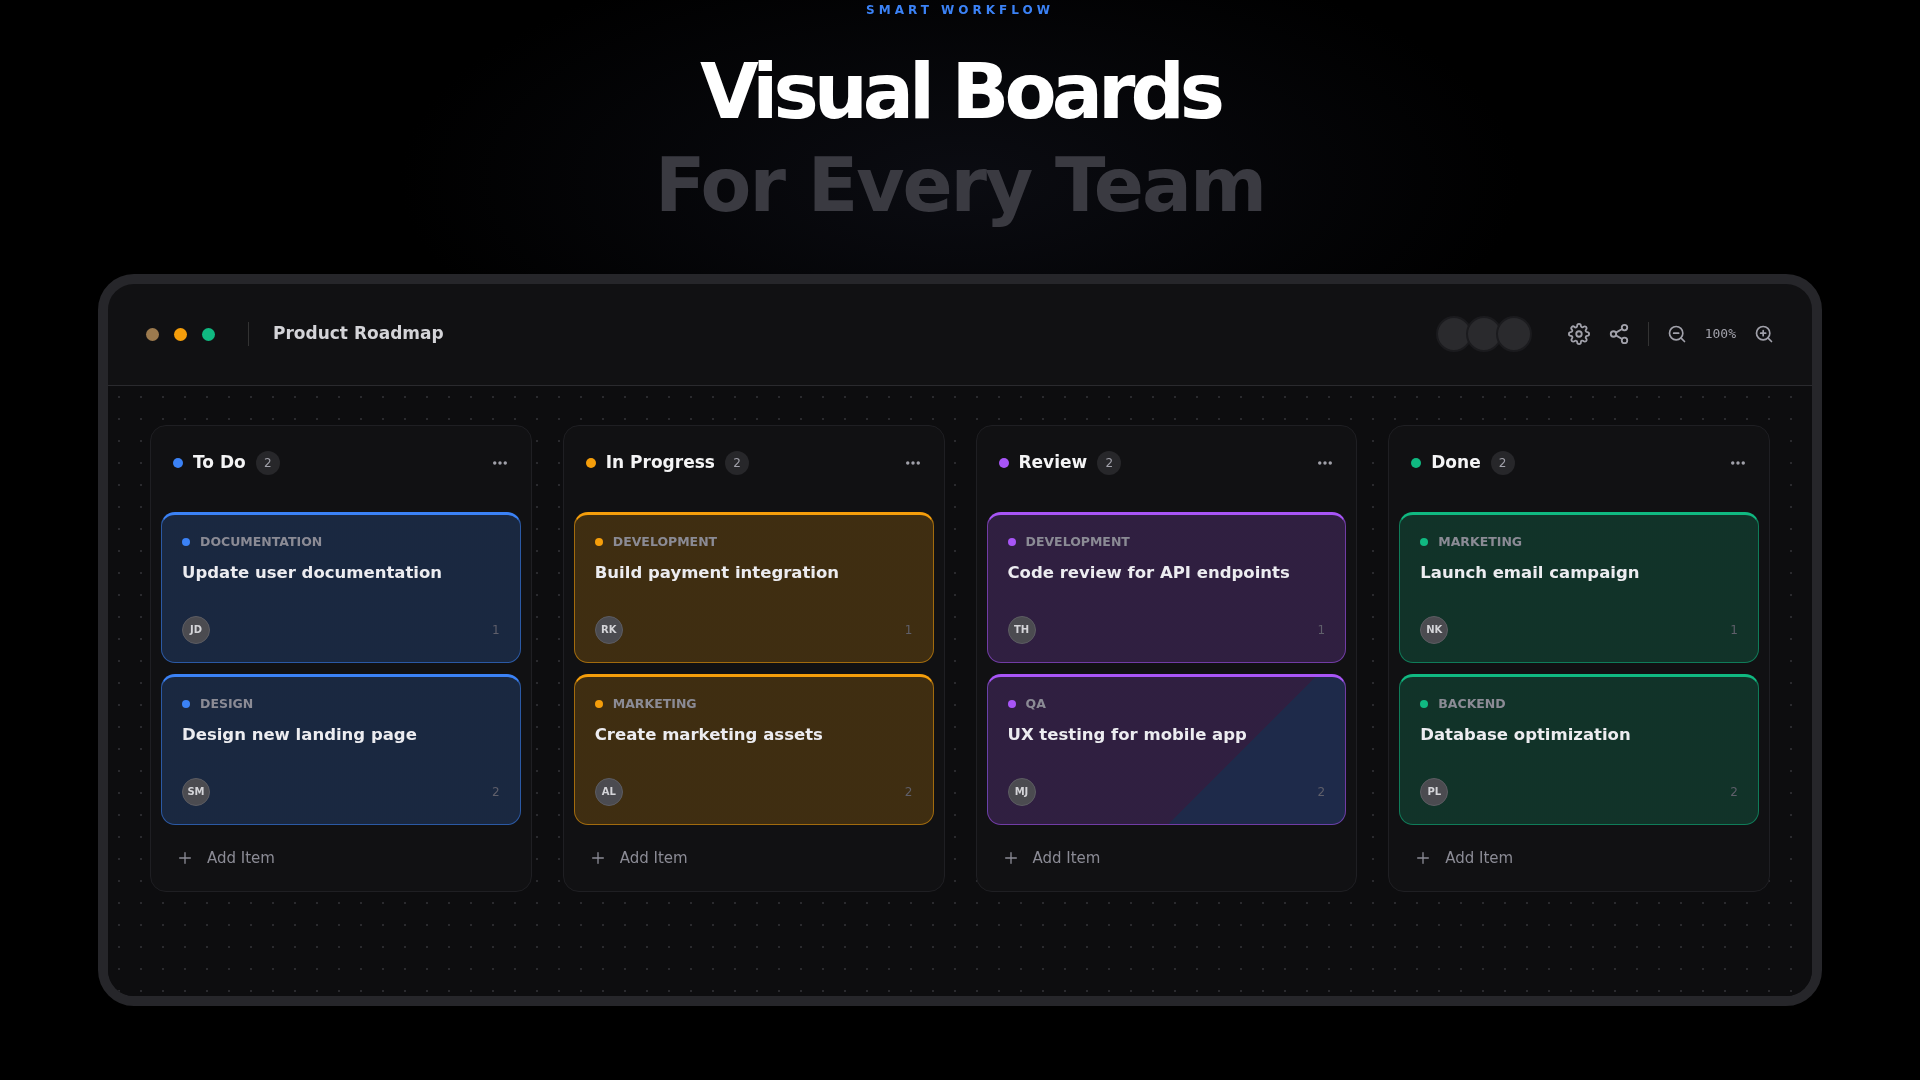 The image size is (1920, 1080). What do you see at coordinates (1618, 334) in the screenshot?
I see `share-icon` at bounding box center [1618, 334].